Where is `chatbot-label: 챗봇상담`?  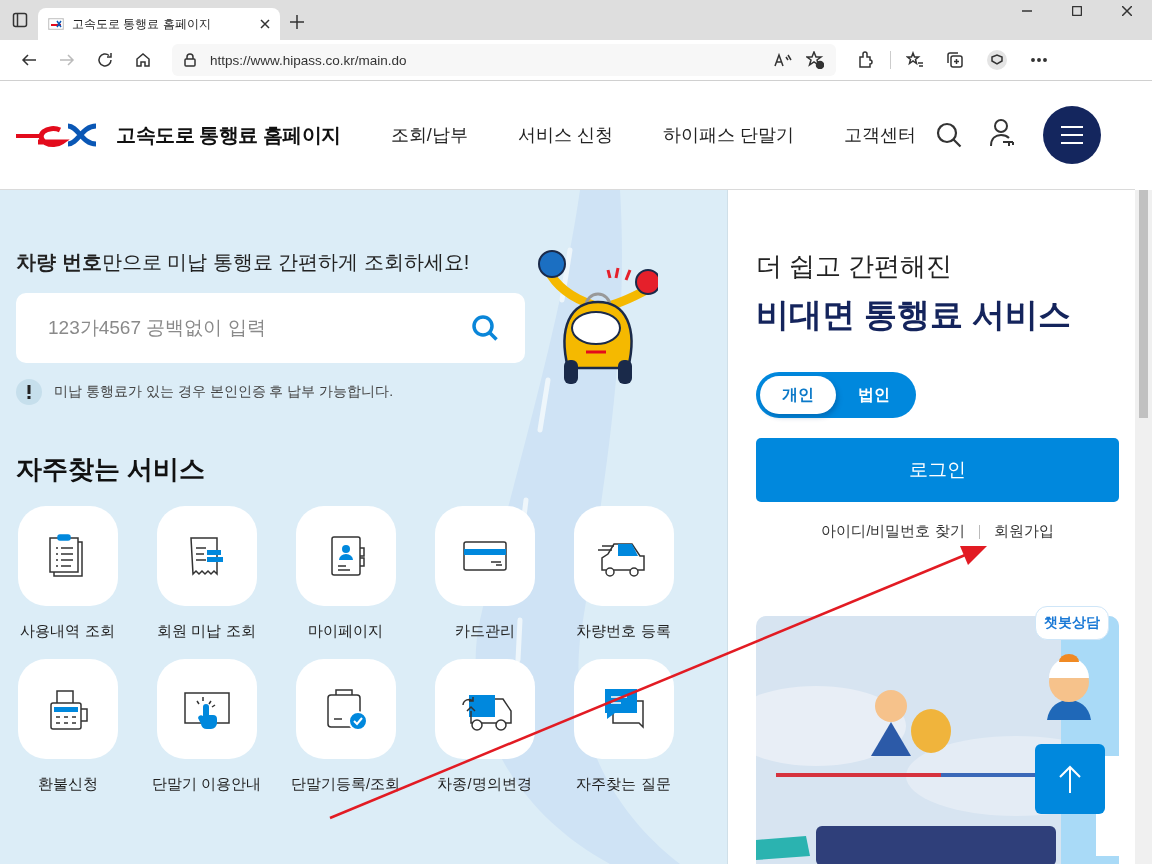
chatbot-label: 챗봇상담 is located at coordinates (1072, 623).